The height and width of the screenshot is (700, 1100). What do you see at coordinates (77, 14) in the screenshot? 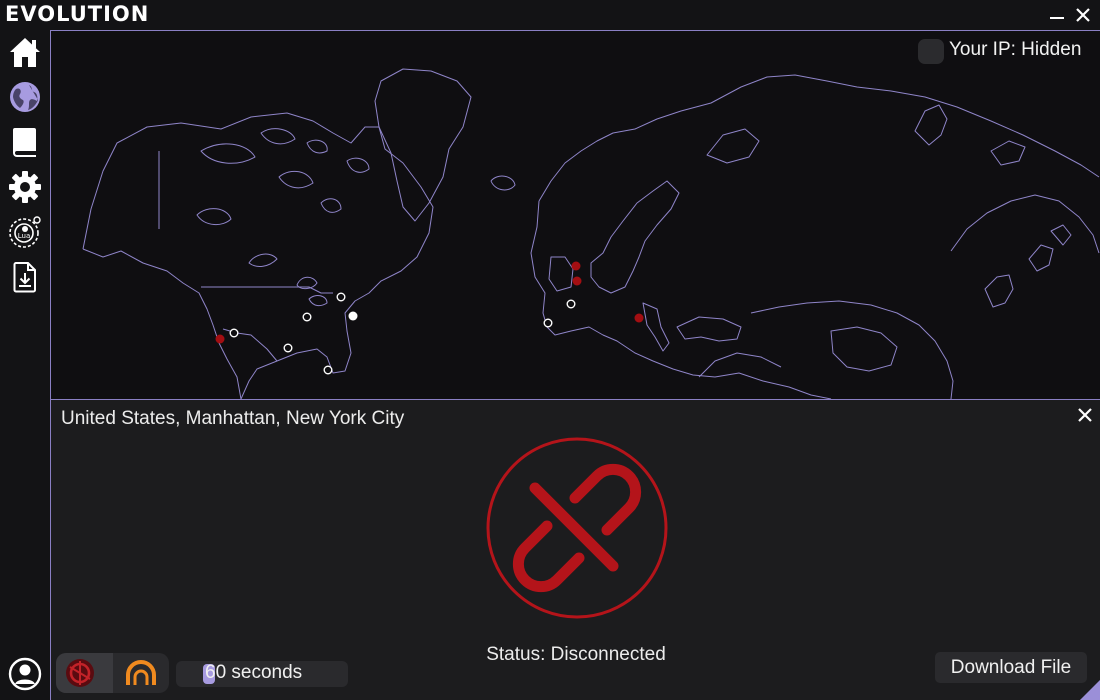
I see `app-title: EVOLUTION` at bounding box center [77, 14].